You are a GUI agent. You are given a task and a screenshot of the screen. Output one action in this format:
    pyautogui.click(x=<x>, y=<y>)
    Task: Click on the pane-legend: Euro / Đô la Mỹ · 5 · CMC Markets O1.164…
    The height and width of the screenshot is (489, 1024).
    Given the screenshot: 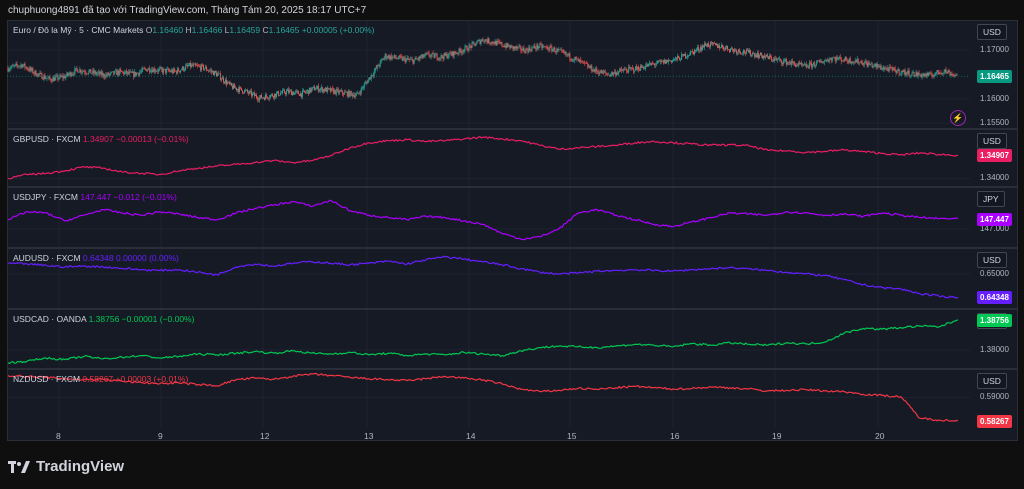 What is the action you would take?
    pyautogui.click(x=194, y=30)
    